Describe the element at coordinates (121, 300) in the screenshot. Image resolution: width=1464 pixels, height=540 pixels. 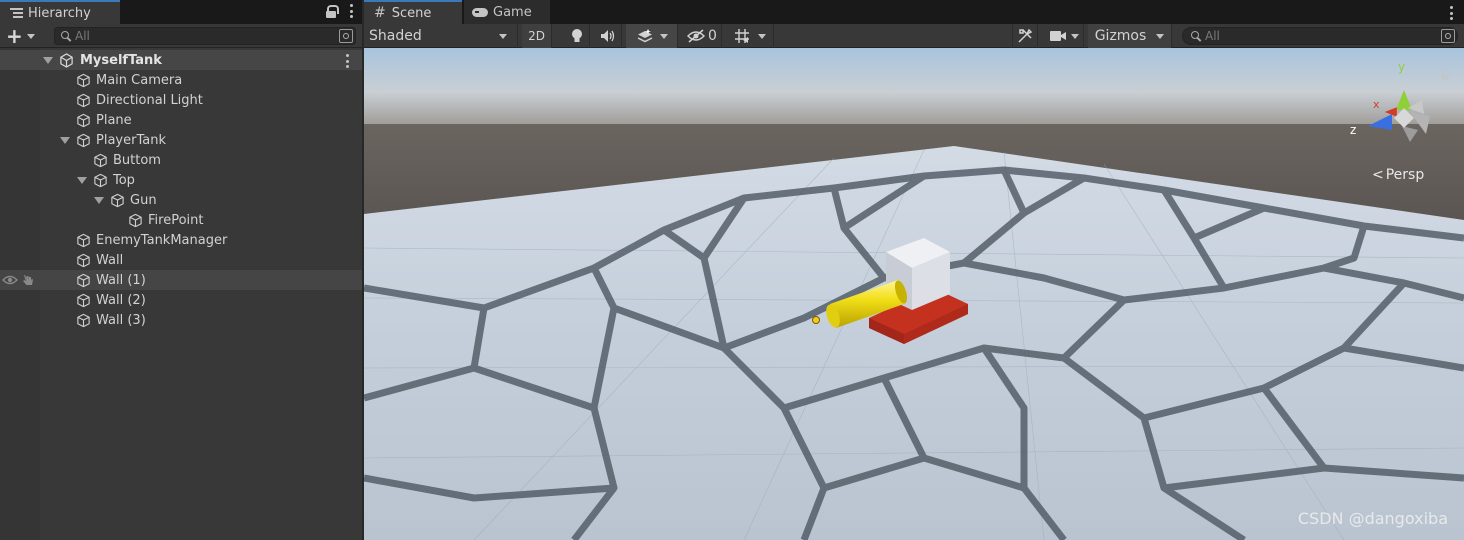
I see `hierarchy-item-label: Wall (2)` at that location.